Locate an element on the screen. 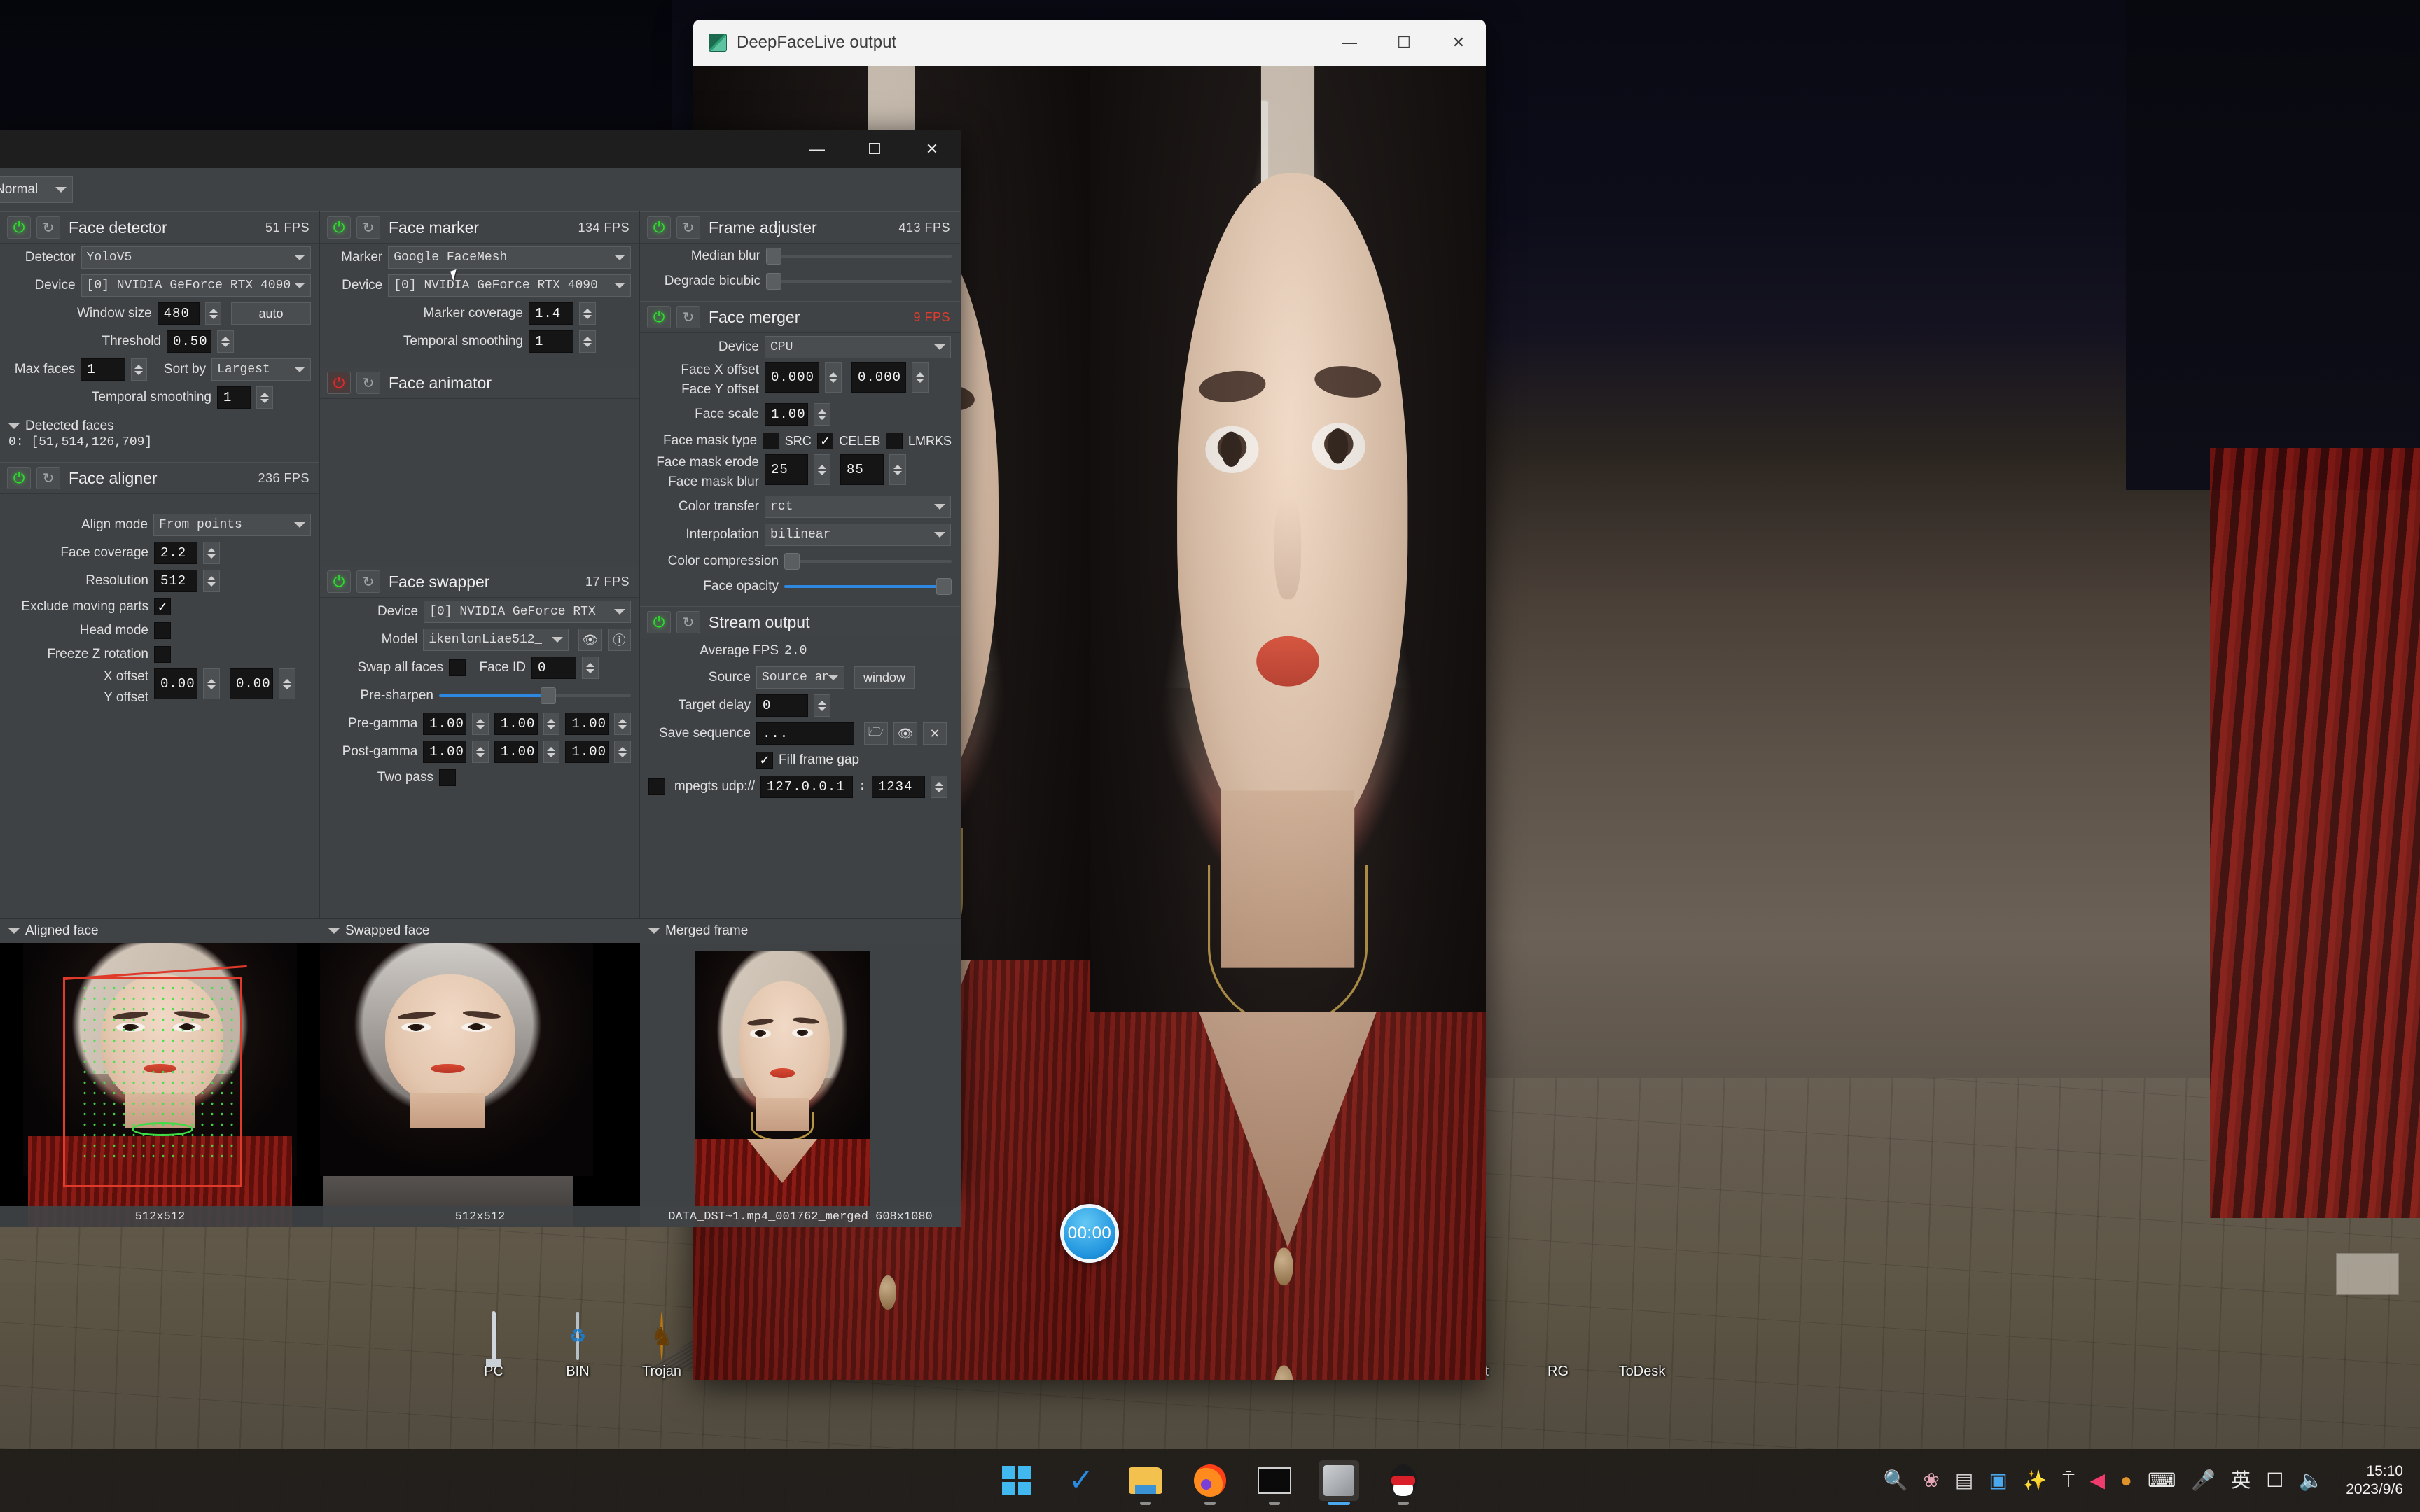 The height and width of the screenshot is (1512, 2420). microphone-tray-icon: 🎤 is located at coordinates (2203, 1480).